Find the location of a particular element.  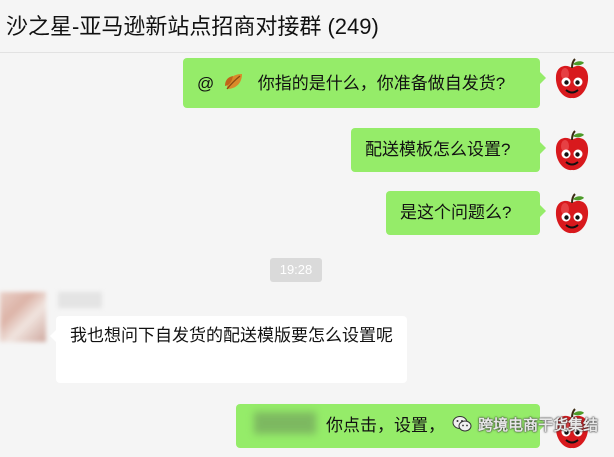

watermark-text: 跨境电商干货集结 is located at coordinates (538, 425).